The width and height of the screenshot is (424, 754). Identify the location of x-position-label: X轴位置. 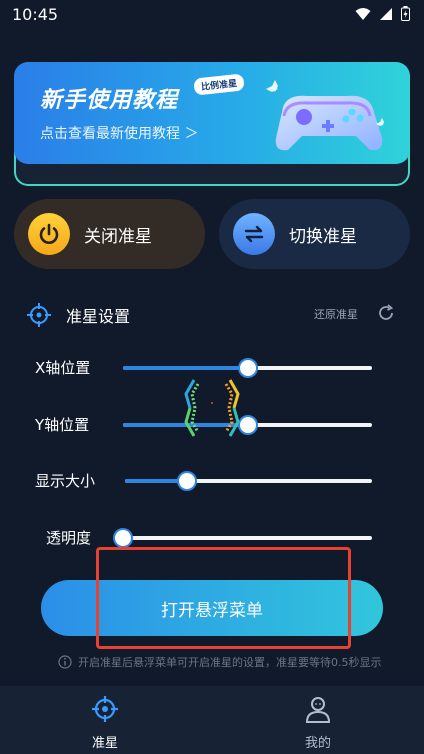
(63, 368).